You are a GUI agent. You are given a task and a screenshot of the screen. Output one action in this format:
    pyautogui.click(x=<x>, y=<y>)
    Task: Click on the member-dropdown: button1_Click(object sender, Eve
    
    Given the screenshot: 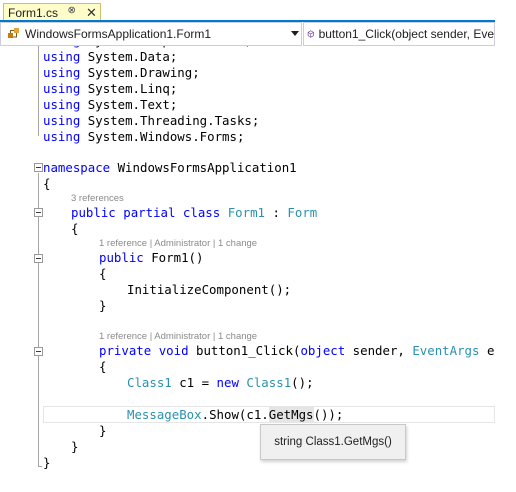 What is the action you would take?
    pyautogui.click(x=399, y=34)
    